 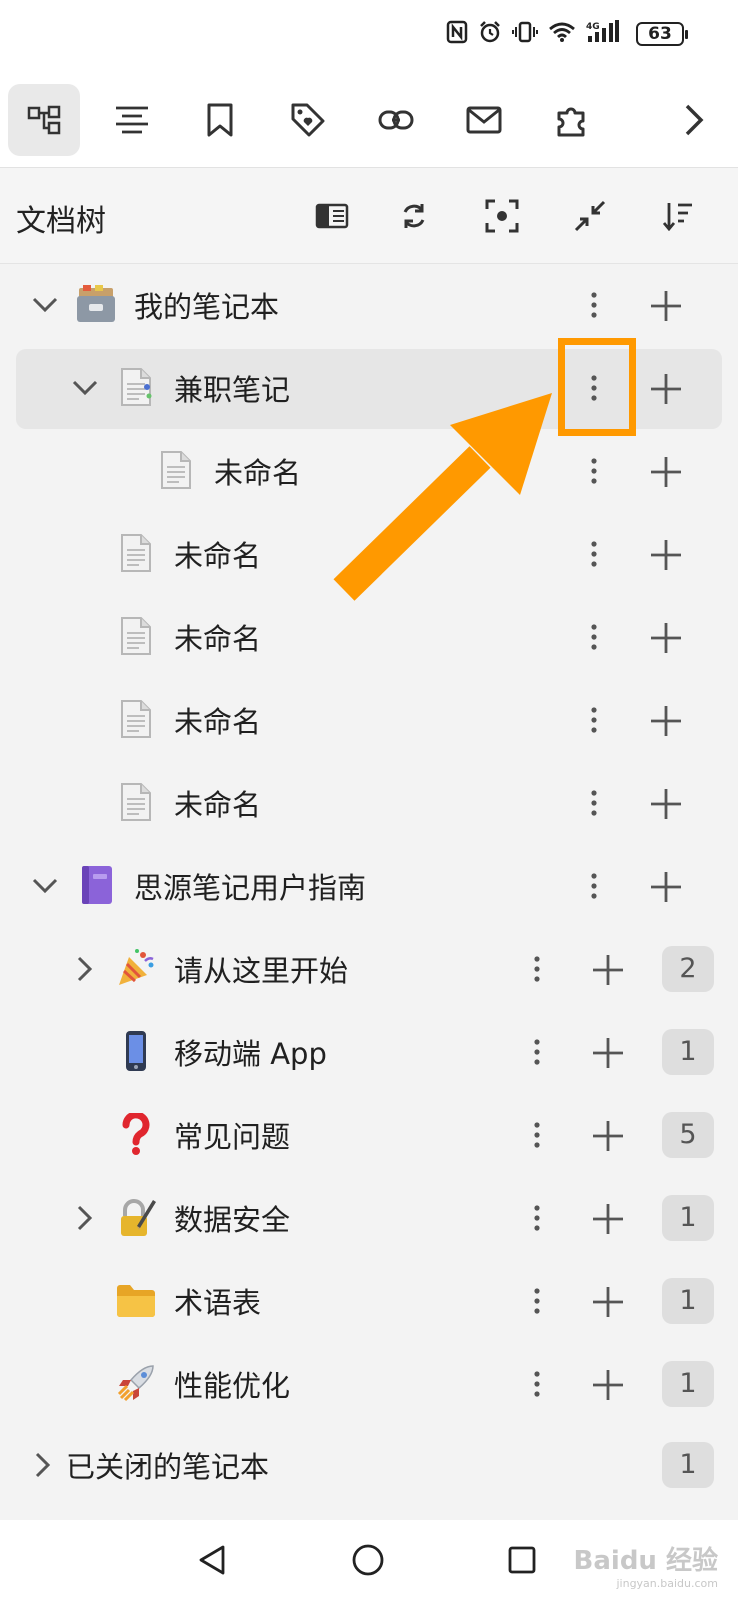 I want to click on tree-row-doc: 数据安全 1, so click(x=369, y=1218).